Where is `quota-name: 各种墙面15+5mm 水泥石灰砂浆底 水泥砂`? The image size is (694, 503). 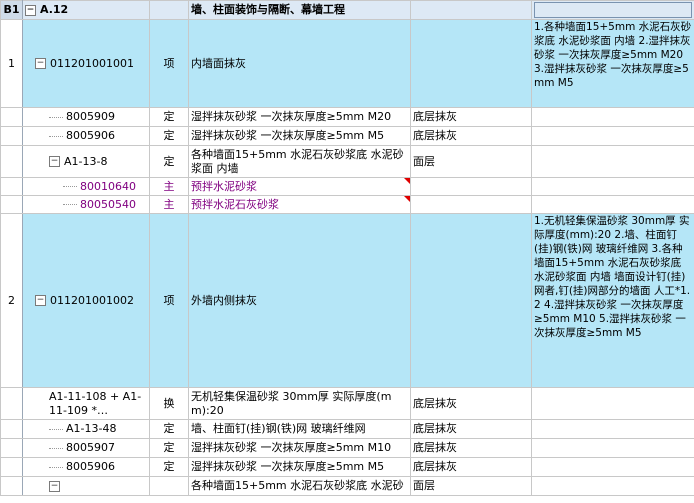 quota-name: 各种墙面15+5mm 水泥石灰砂浆底 水泥砂 is located at coordinates (299, 486).